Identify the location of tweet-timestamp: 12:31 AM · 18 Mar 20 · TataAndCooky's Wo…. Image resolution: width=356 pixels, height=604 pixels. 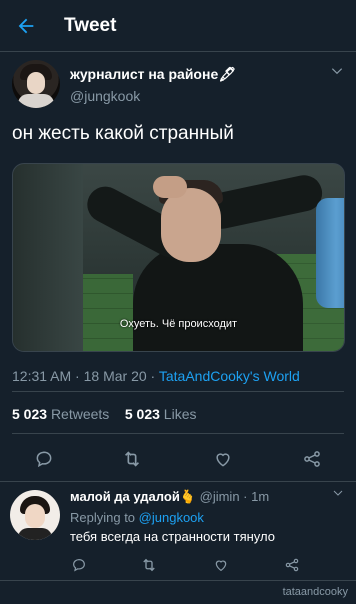
(156, 376).